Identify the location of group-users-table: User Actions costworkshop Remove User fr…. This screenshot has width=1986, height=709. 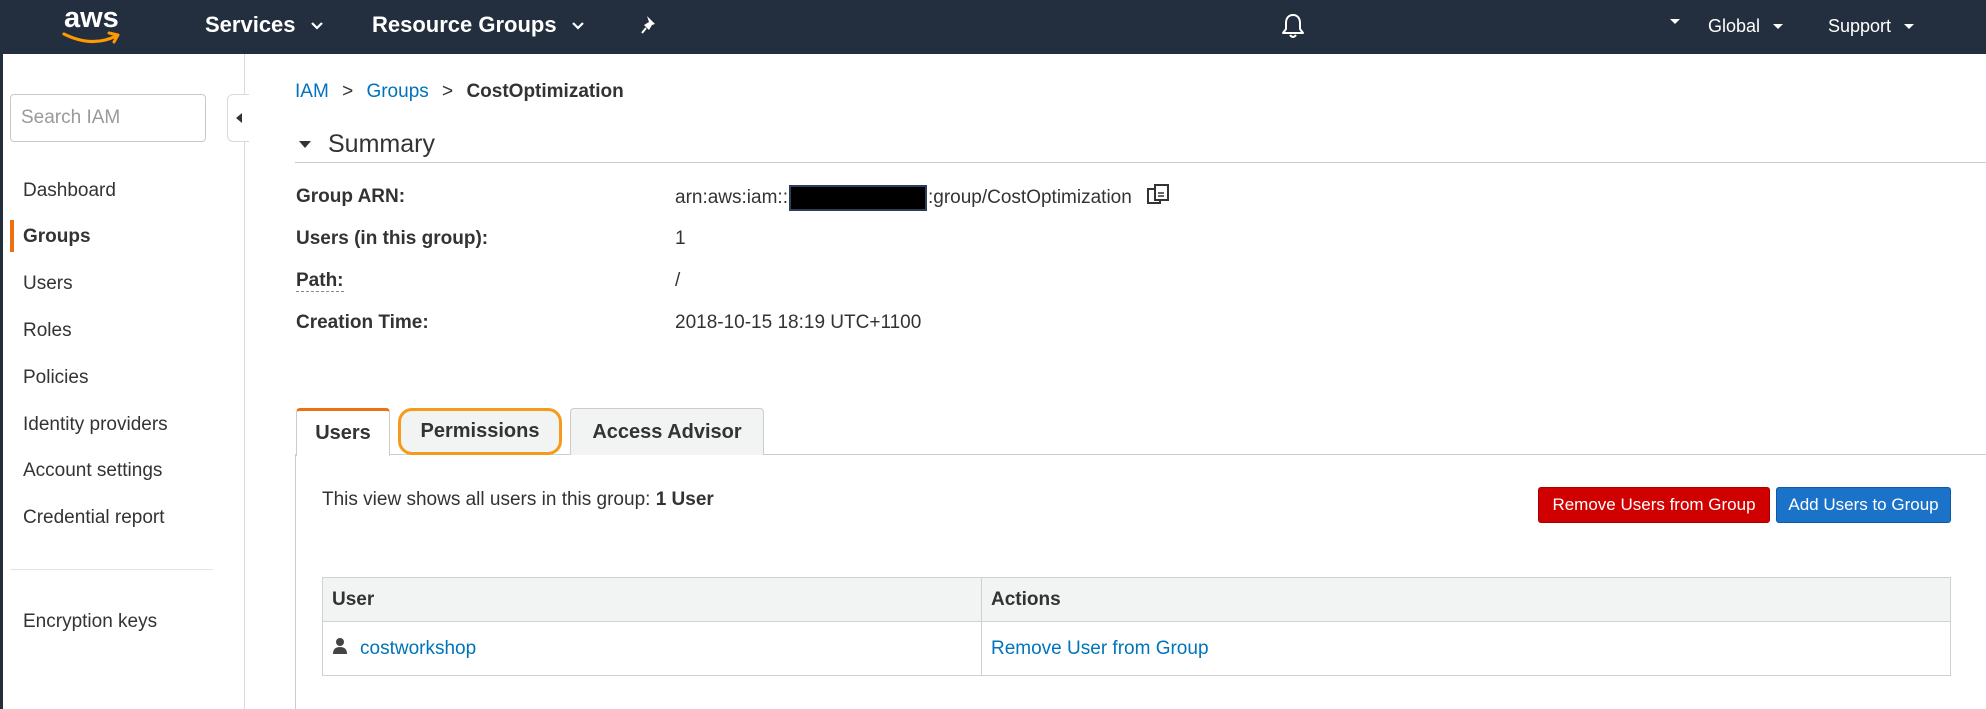
(1136, 626).